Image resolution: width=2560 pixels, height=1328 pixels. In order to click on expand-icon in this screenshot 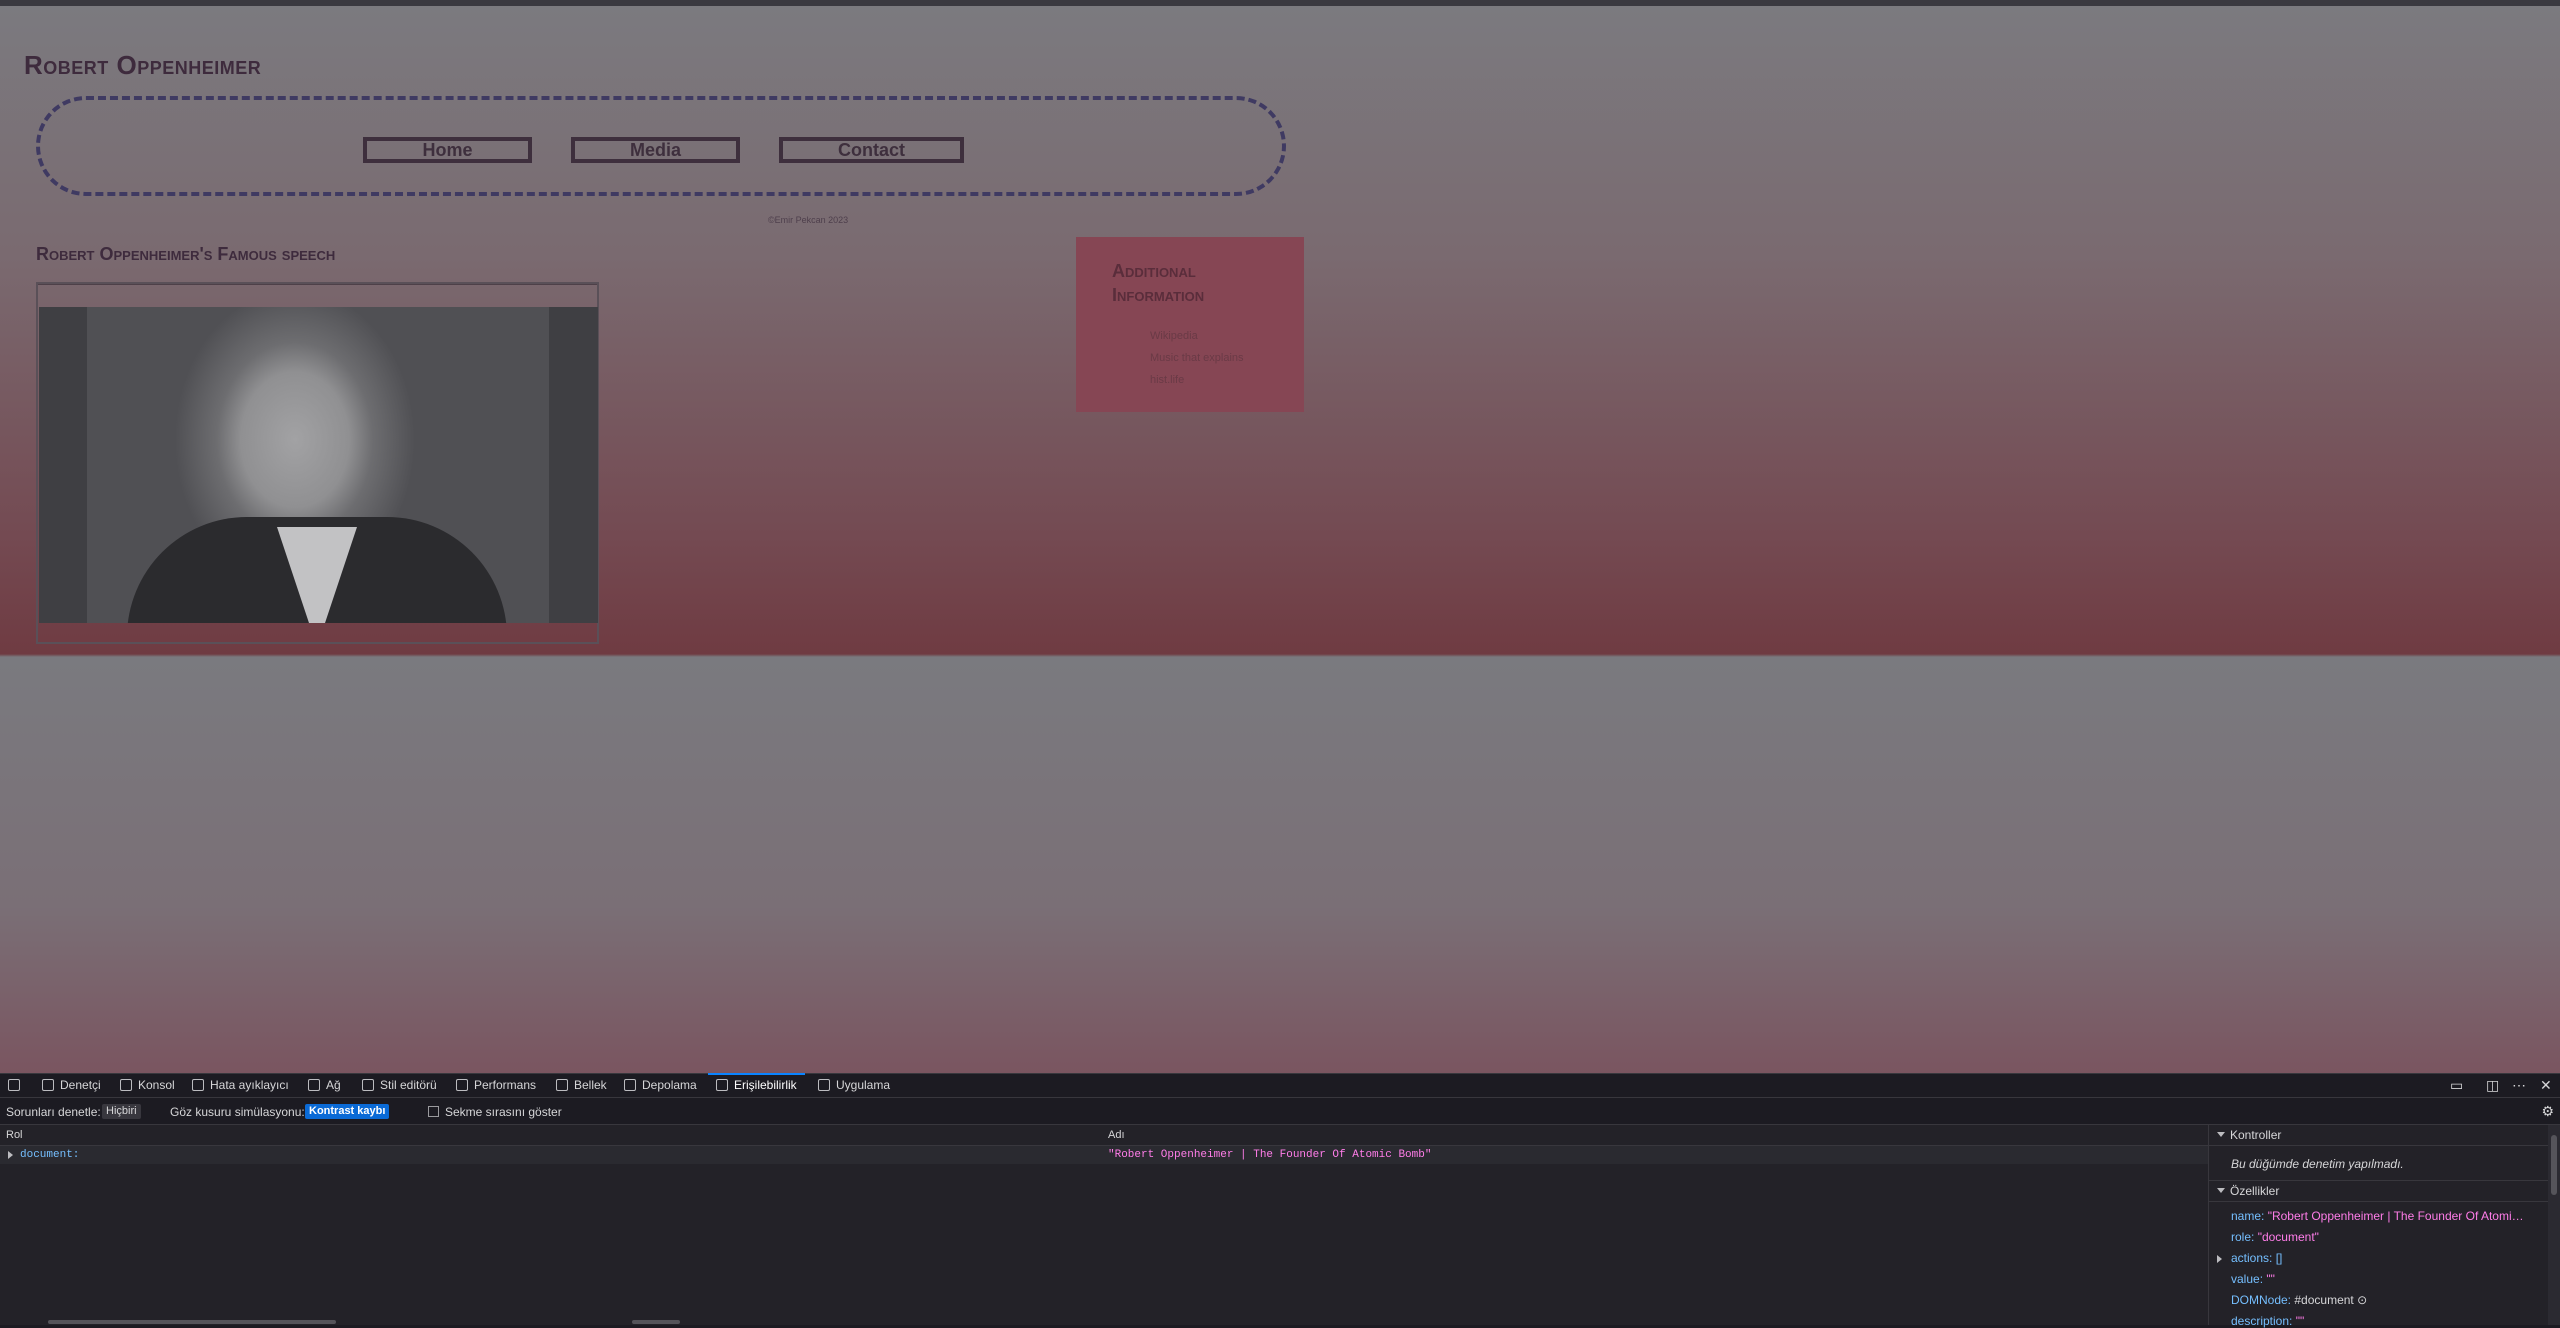, I will do `click(10, 1155)`.